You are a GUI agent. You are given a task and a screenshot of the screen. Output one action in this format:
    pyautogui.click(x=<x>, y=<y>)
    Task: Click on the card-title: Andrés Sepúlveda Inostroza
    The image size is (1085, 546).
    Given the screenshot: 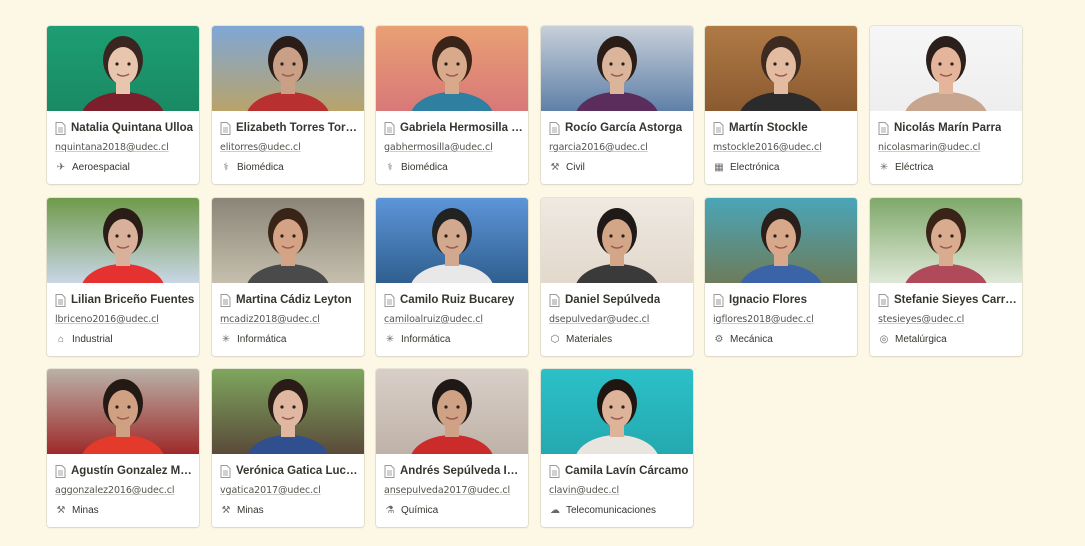 What is the action you would take?
    pyautogui.click(x=462, y=471)
    